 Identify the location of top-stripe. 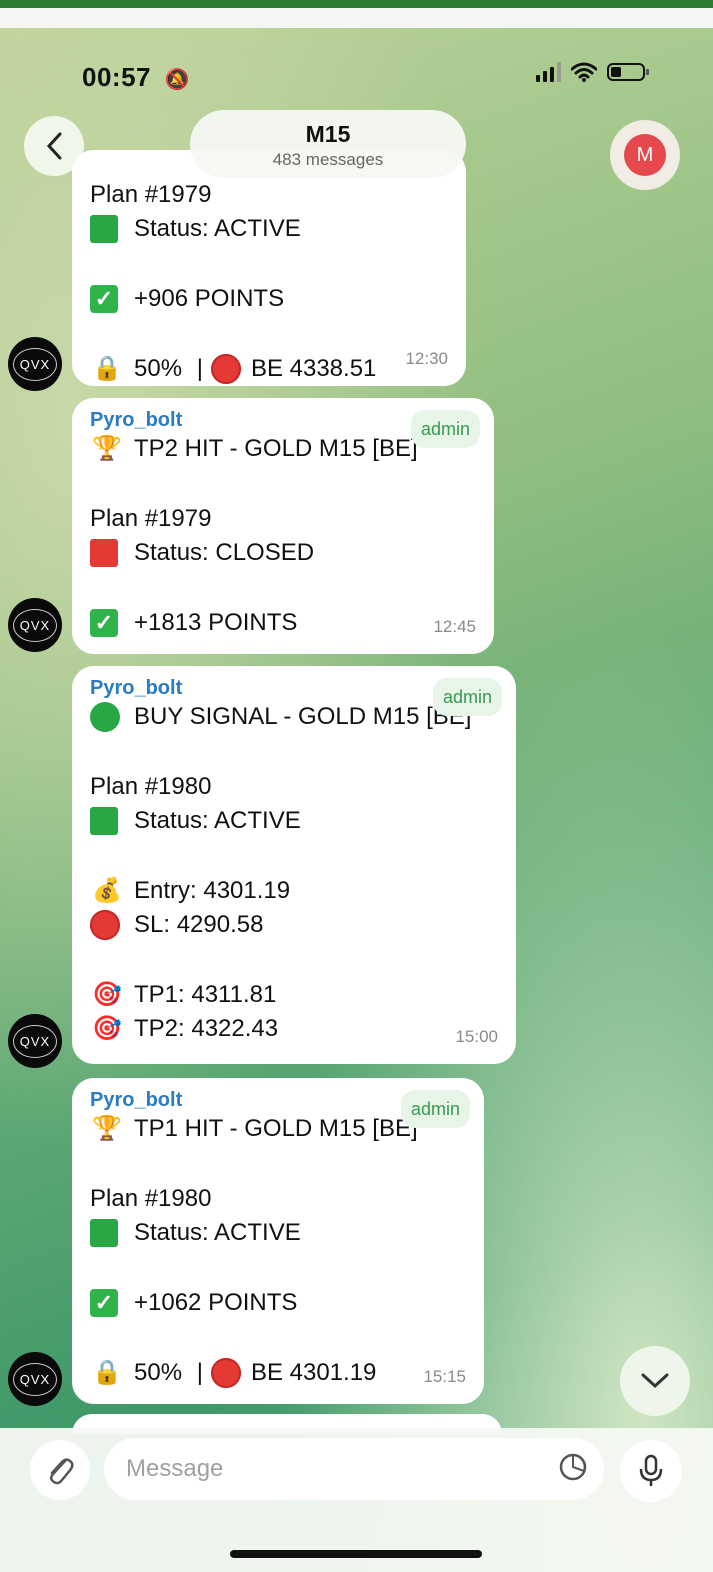
(356, 4).